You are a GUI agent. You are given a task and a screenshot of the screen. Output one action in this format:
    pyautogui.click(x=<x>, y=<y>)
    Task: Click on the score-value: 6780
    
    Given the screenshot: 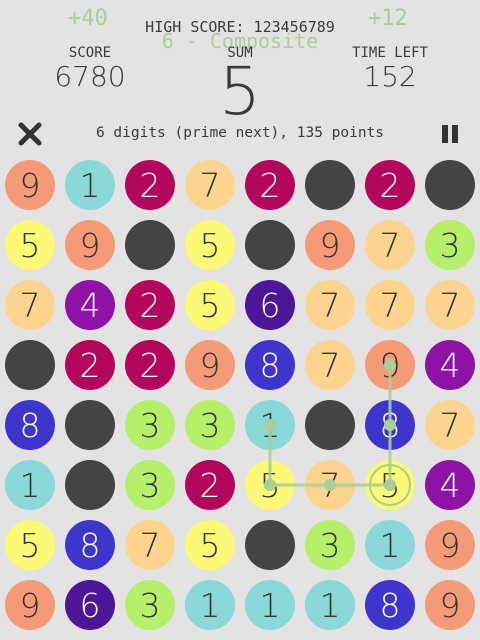 What is the action you would take?
    pyautogui.click(x=90, y=76)
    